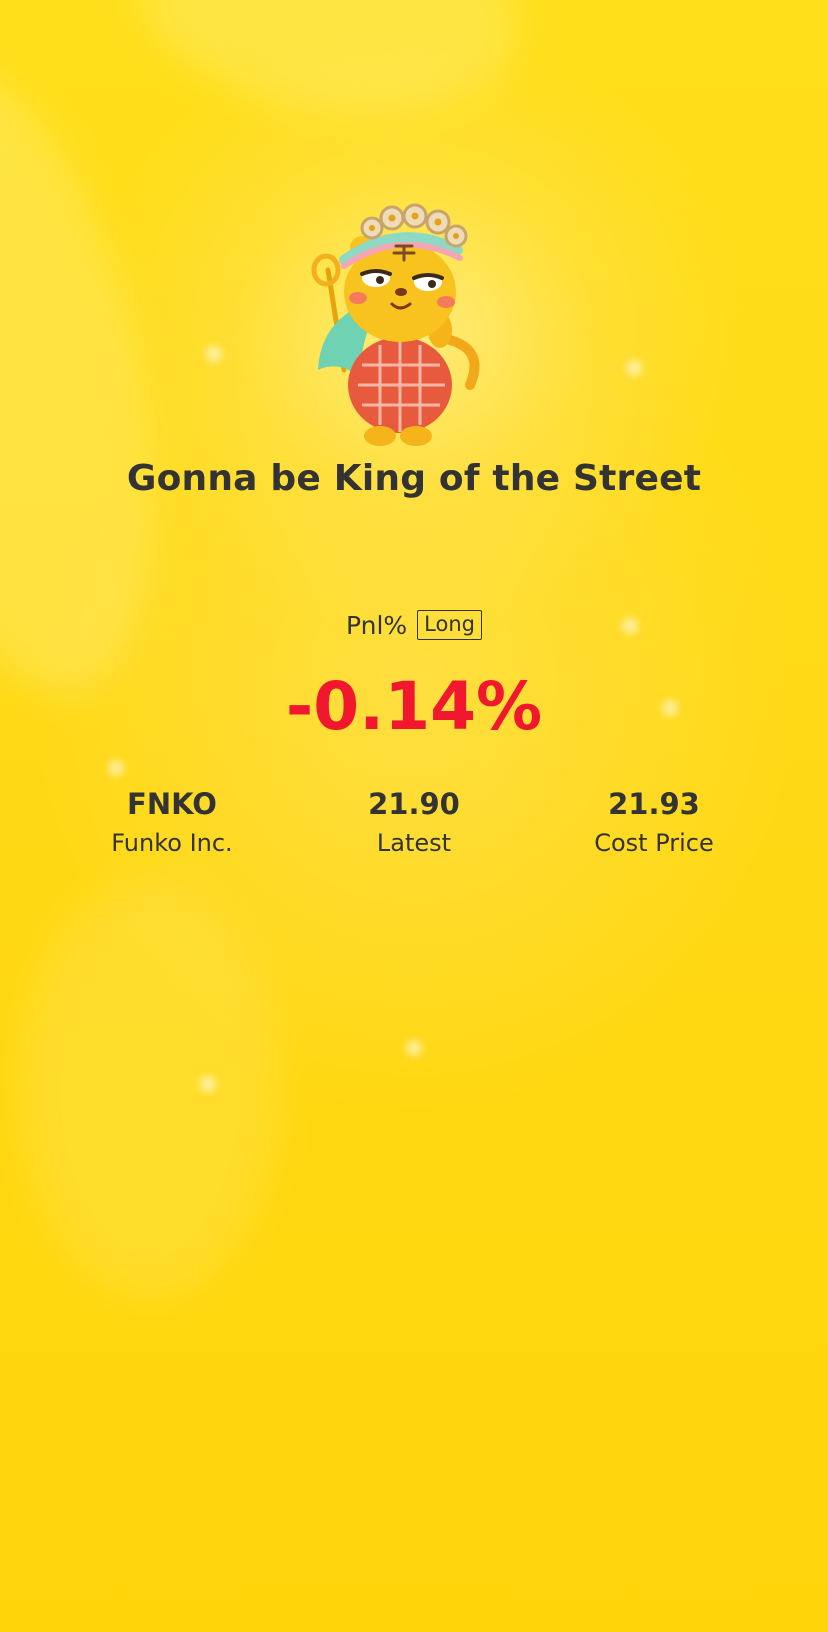 This screenshot has width=828, height=1632. What do you see at coordinates (376, 625) in the screenshot?
I see `pnl-label: Pnl%` at bounding box center [376, 625].